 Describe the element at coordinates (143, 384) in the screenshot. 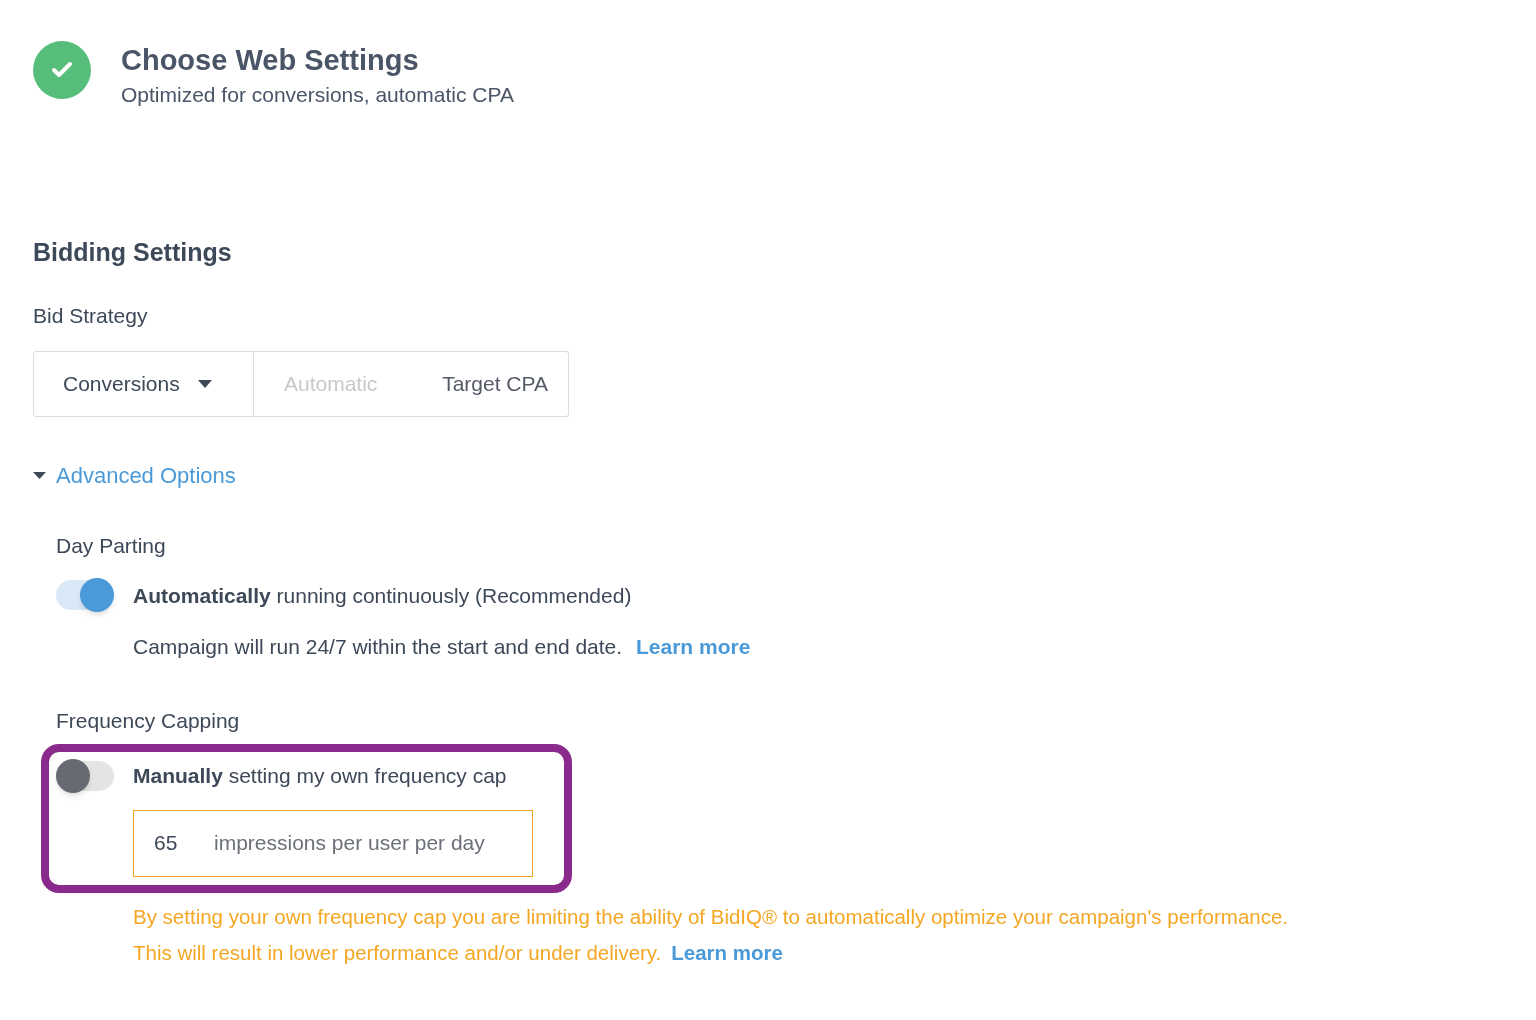

I see `strategy-dropdown: Conversions` at that location.